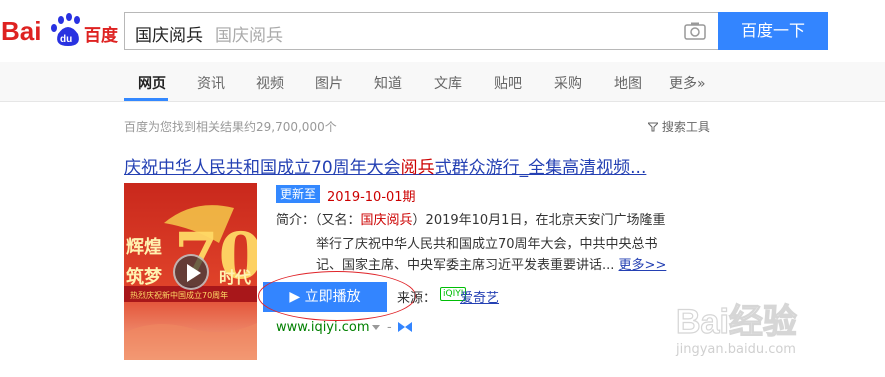 The height and width of the screenshot is (377, 885). I want to click on result-title-pre: 庆祝中华人民共和国成立70周年大会, so click(262, 168).